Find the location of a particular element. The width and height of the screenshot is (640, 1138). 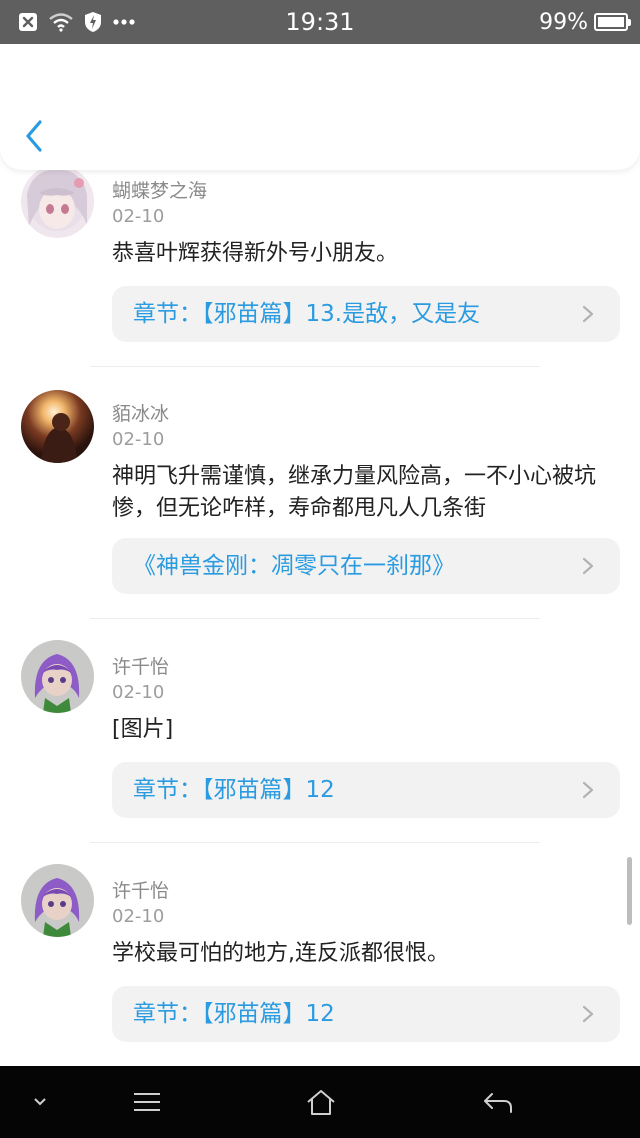

battery-percent: 99% is located at coordinates (563, 22).